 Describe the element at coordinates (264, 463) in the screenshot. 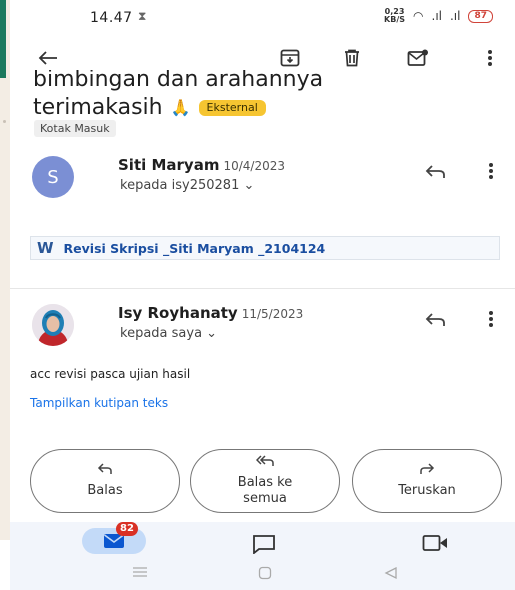

I see `reply-all-icon` at that location.